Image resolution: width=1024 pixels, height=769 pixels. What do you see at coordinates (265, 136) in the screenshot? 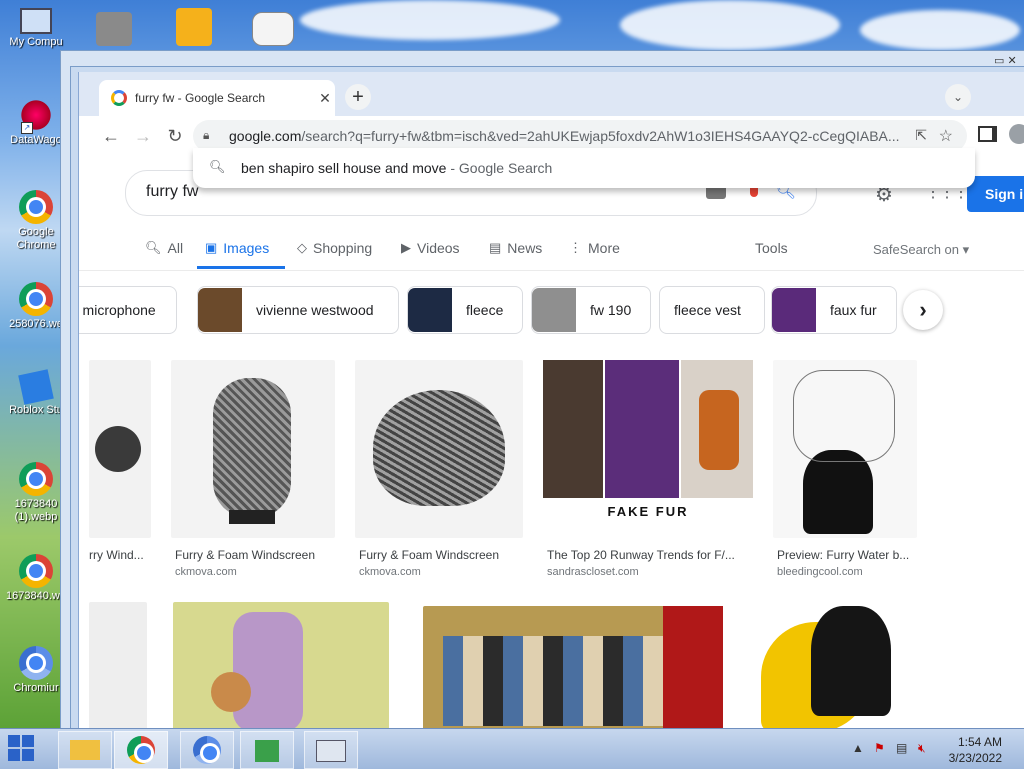
I see `url-host: google.com` at bounding box center [265, 136].